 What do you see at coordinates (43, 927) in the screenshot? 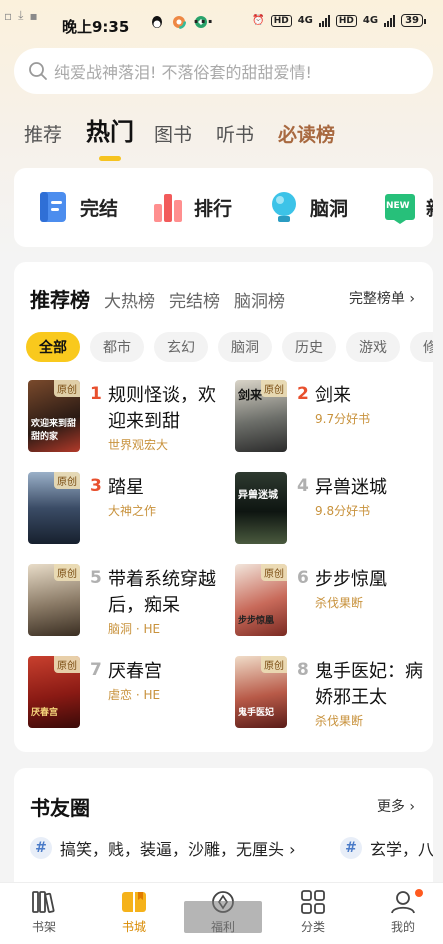
I see `nav-label: 书架` at bounding box center [43, 927].